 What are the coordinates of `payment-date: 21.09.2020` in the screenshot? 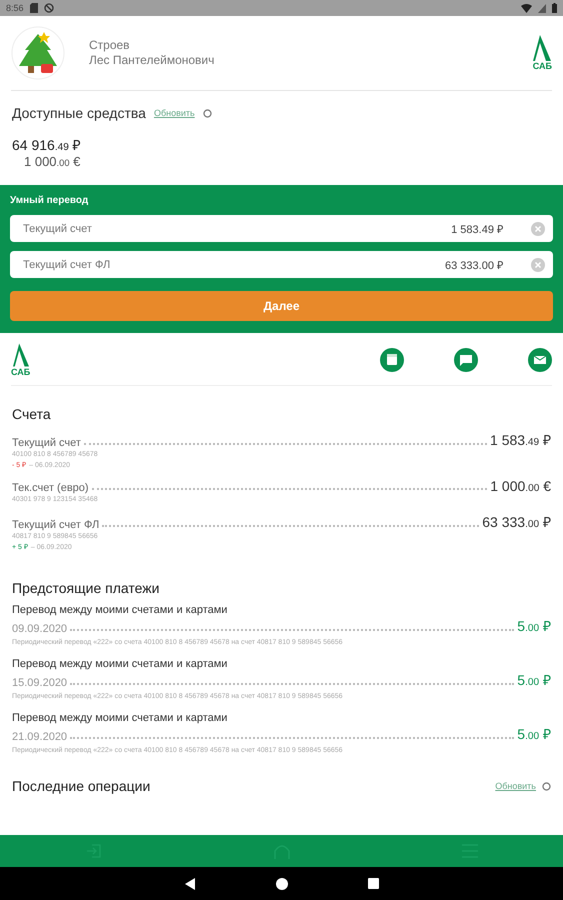 It's located at (40, 737).